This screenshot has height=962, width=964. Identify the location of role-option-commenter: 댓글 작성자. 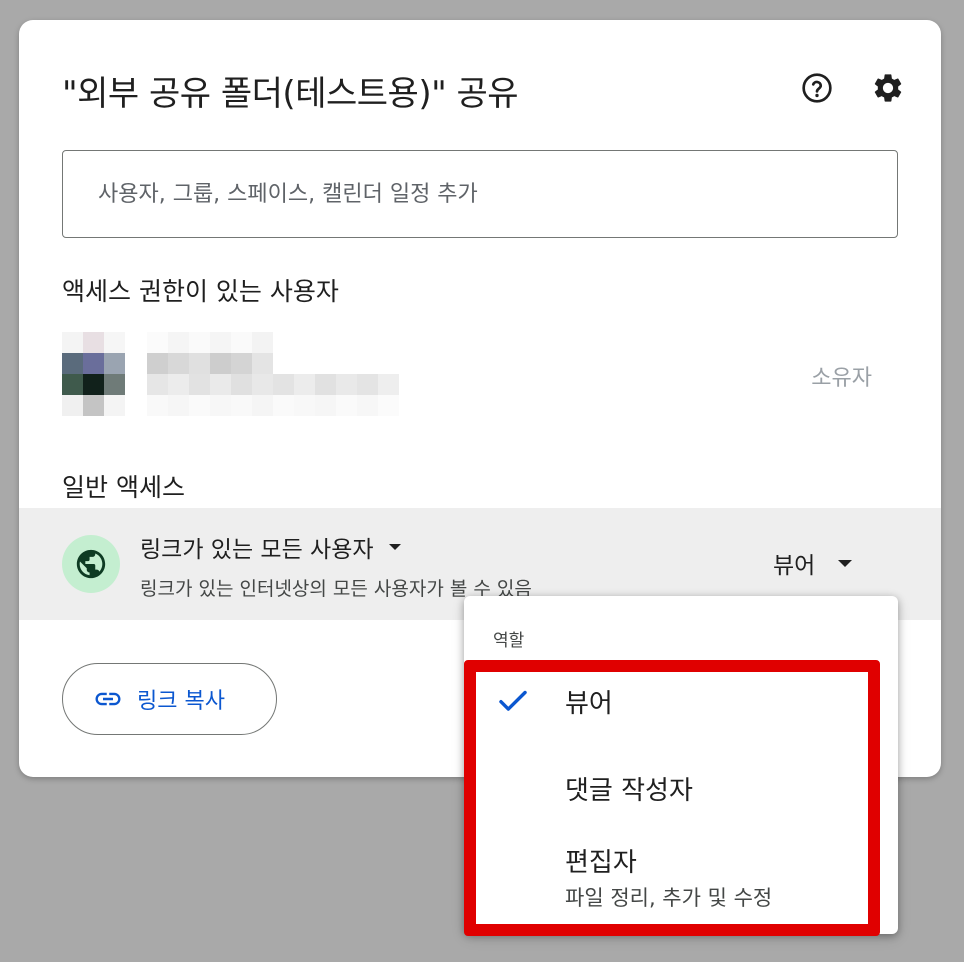
(681, 791).